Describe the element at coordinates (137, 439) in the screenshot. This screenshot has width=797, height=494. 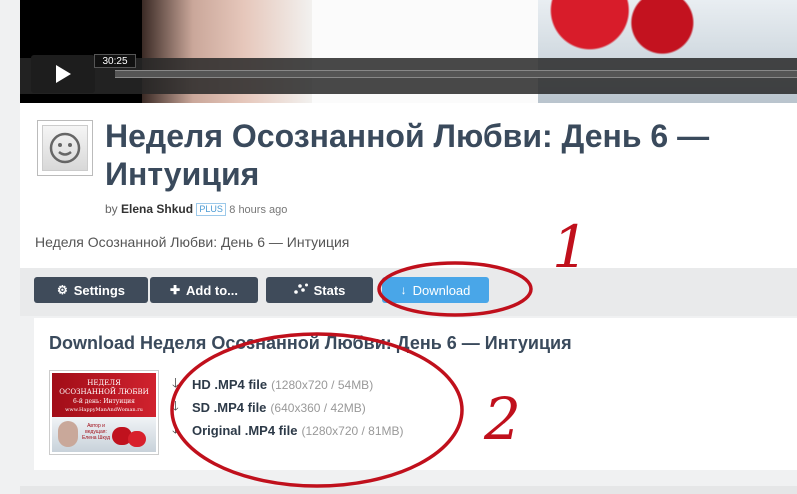
I see `thumbnail-apple` at that location.